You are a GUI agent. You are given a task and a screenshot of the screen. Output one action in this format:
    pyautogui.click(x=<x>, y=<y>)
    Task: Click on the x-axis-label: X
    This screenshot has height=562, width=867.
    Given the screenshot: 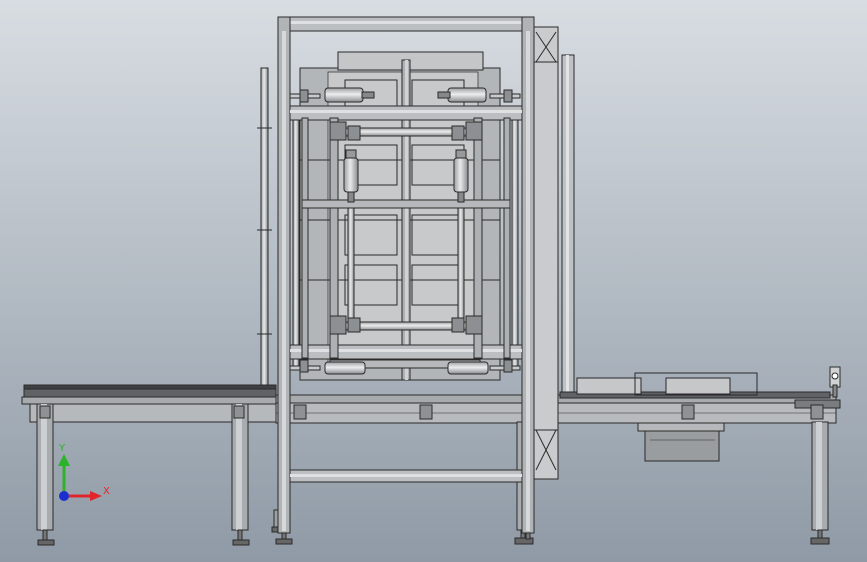 What is the action you would take?
    pyautogui.click(x=106, y=491)
    